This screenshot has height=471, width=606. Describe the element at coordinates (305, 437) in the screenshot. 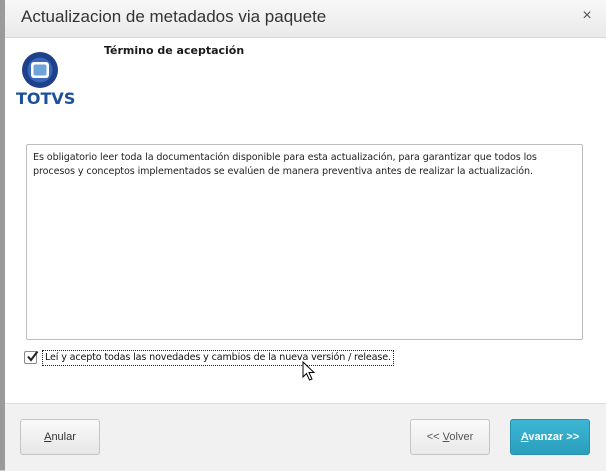

I see `dialog-footer: Anular << Volver Avanzar >>` at that location.